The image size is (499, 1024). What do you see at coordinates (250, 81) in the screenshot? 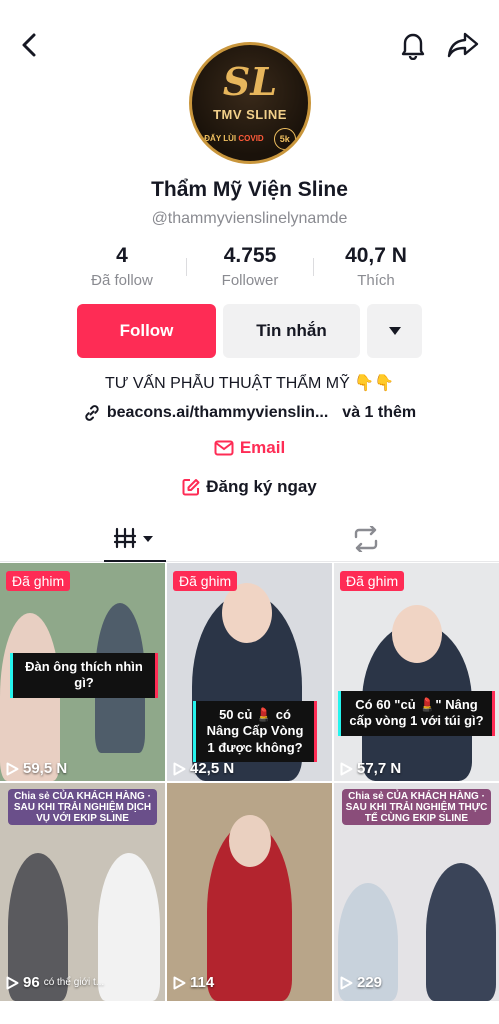
I see `avatar-monogram: SL` at bounding box center [250, 81].